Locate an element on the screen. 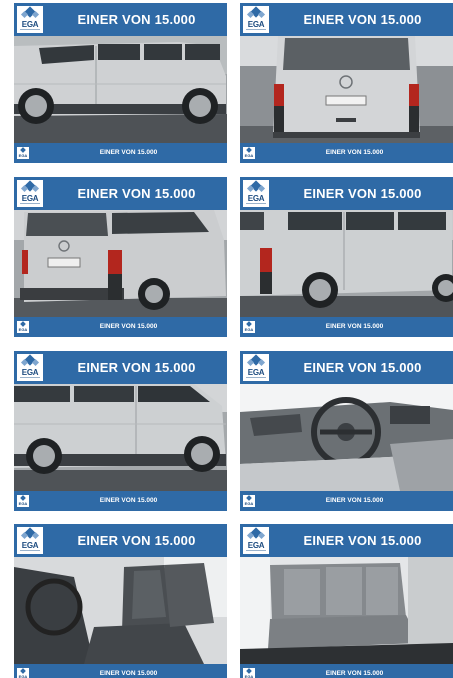 This screenshot has height=678, width=453. front-seats-photo is located at coordinates (120, 610).